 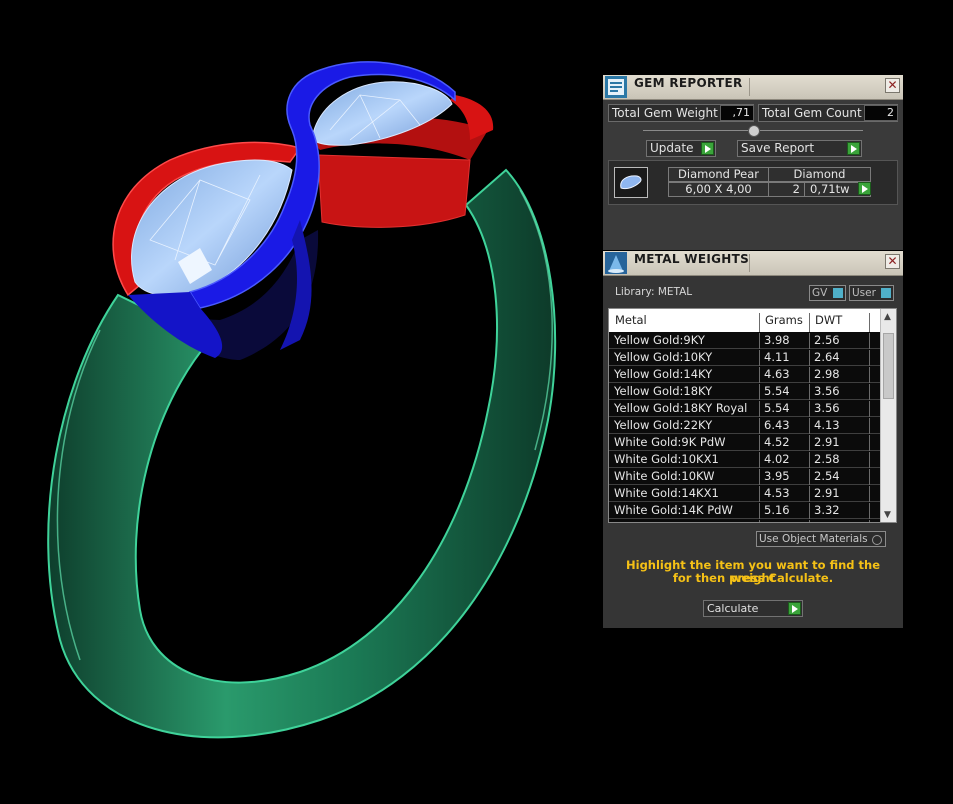 I want to click on scroll-down-icon: ▼, so click(x=887, y=515).